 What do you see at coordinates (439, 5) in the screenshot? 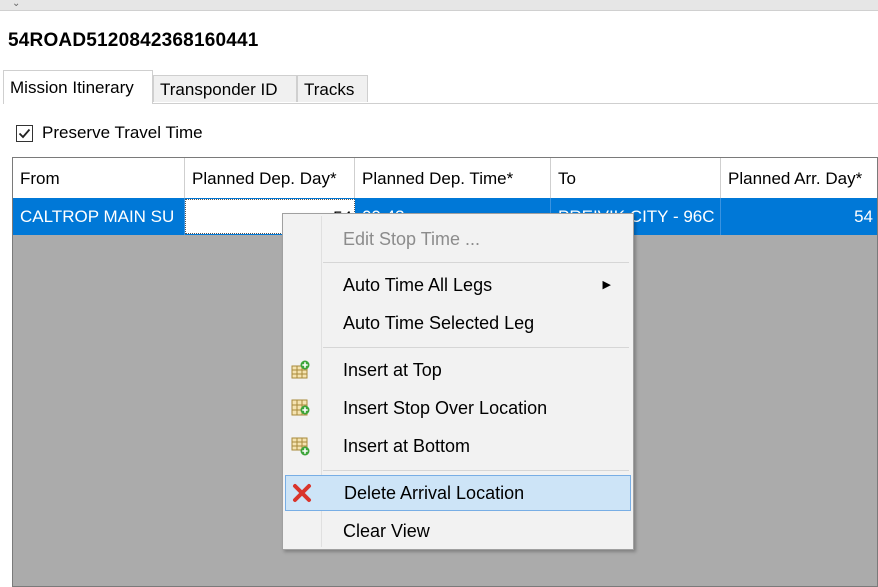
I see `window-top-bar: ⌄` at bounding box center [439, 5].